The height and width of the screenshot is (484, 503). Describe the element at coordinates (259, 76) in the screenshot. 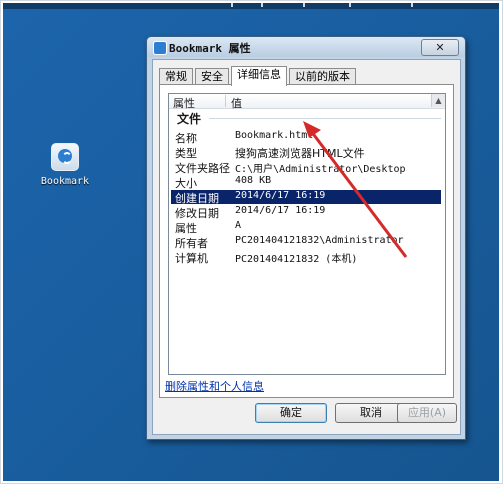

I see `tab-details: 详细信息` at that location.